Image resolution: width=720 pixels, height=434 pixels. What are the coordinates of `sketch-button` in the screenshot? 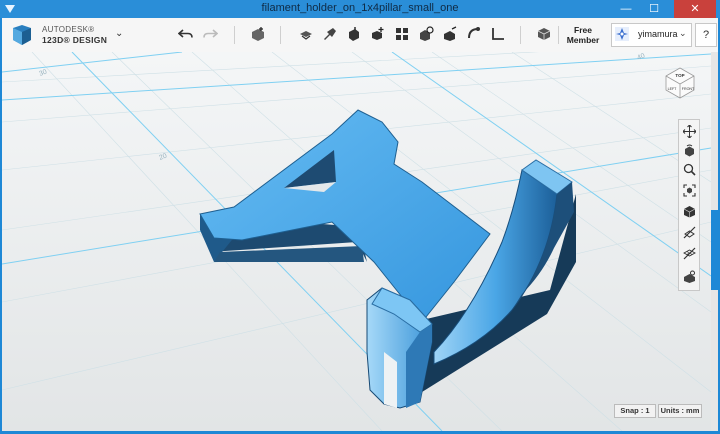 It's located at (306, 34).